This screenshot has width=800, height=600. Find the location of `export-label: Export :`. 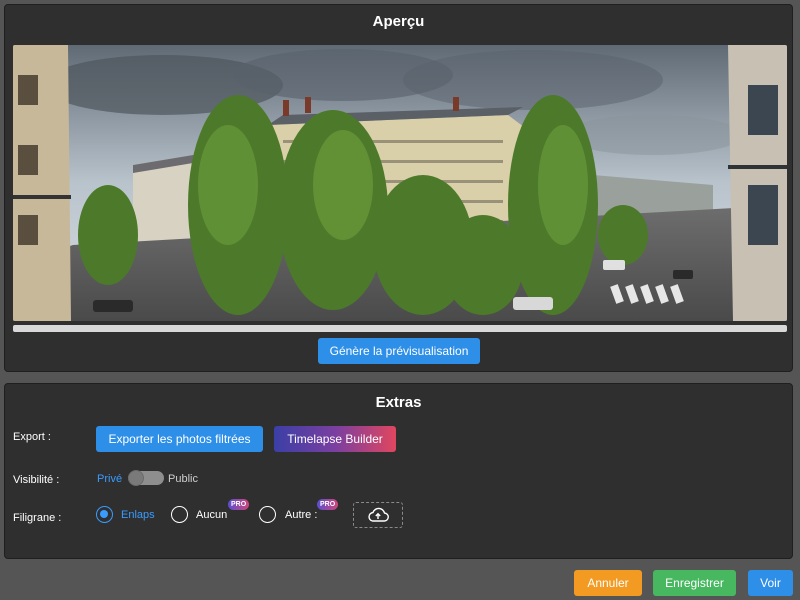

export-label: Export : is located at coordinates (32, 437).